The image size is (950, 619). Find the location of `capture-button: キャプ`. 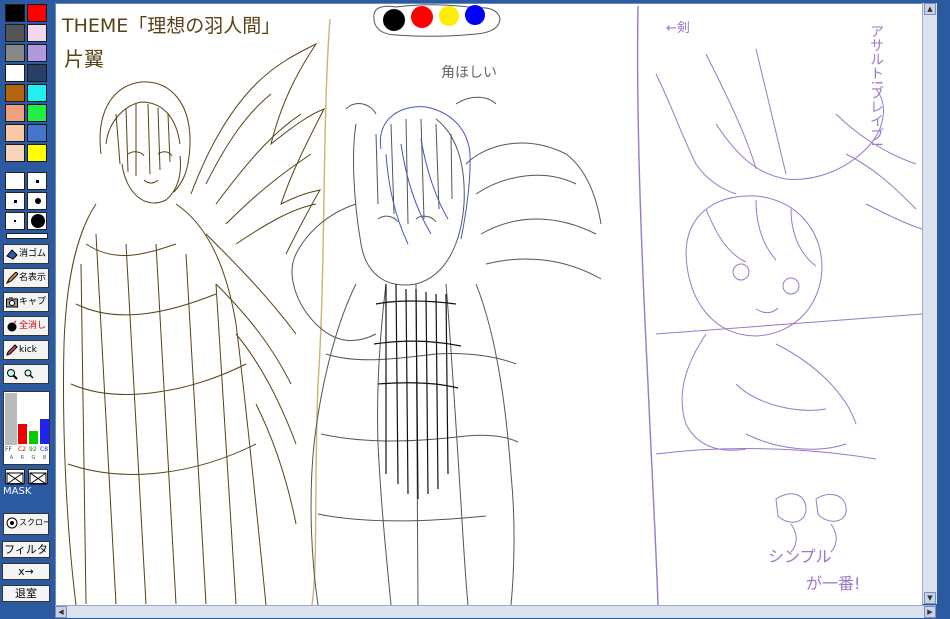

capture-button: キャプ is located at coordinates (26, 302).